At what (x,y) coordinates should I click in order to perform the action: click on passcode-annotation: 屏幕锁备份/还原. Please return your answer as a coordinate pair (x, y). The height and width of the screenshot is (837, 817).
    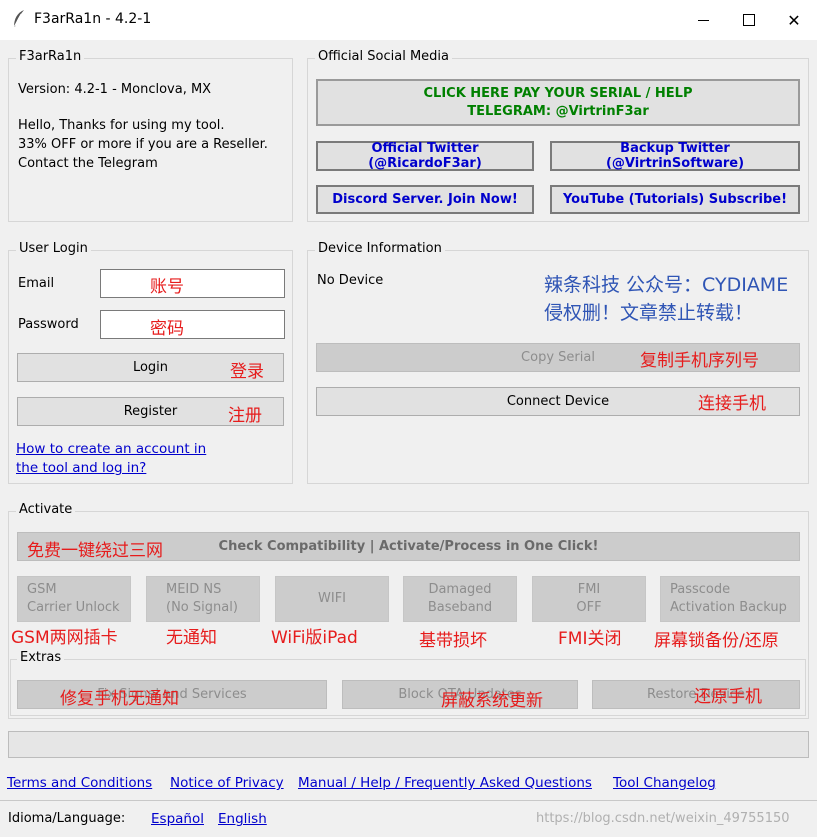
    Looking at the image, I should click on (716, 641).